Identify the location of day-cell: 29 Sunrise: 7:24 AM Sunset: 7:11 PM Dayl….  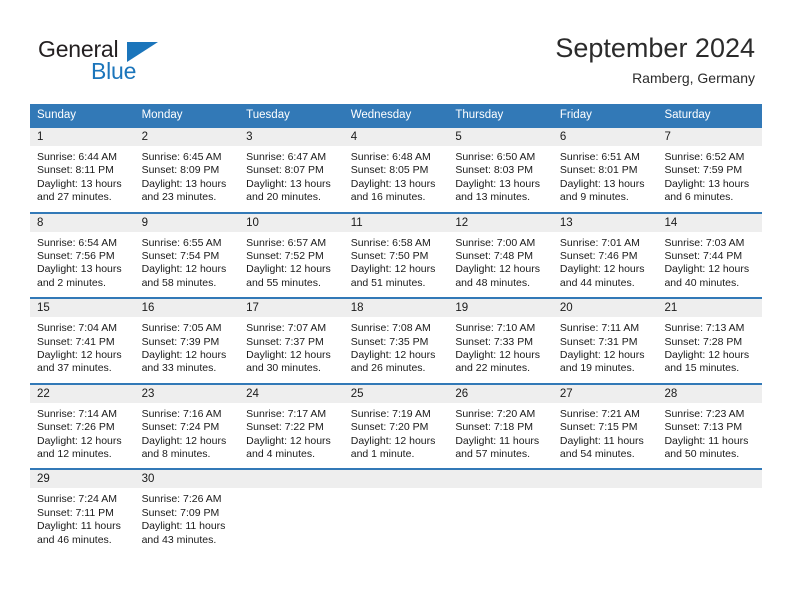
(82, 512).